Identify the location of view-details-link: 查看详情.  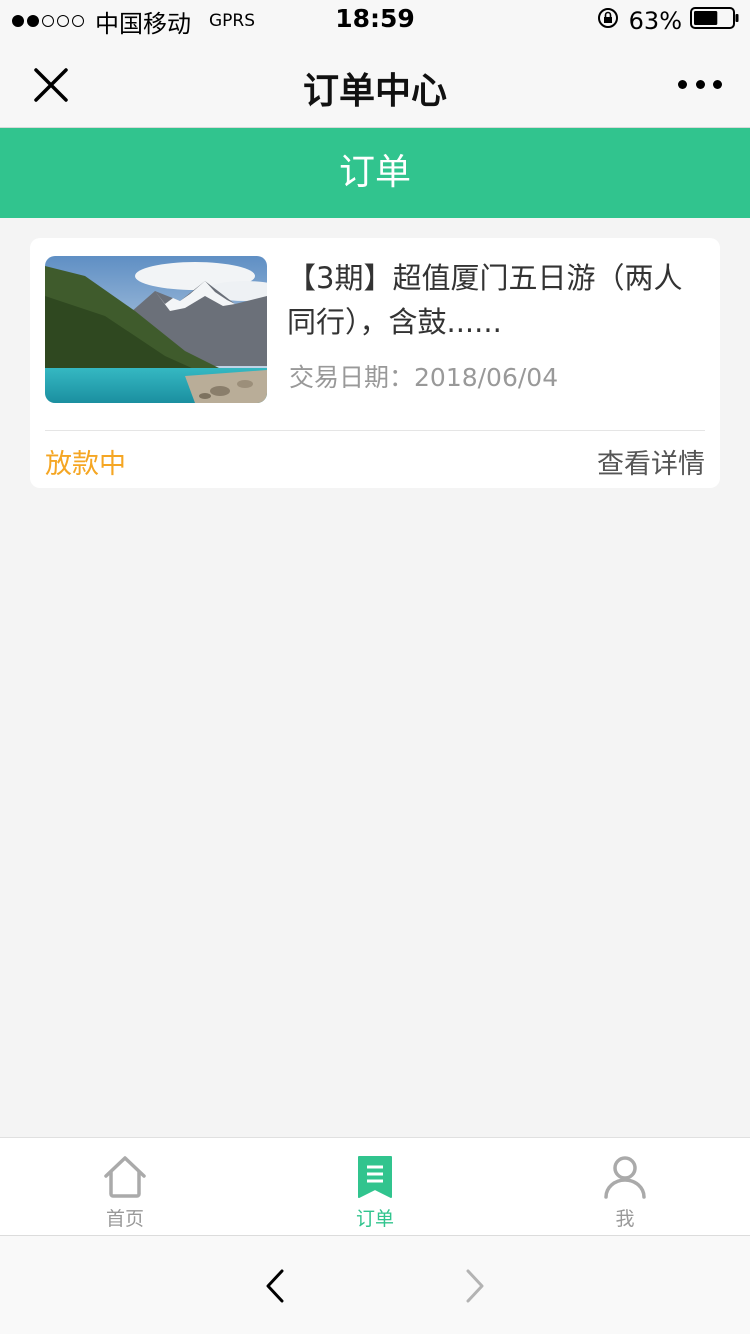
(651, 461).